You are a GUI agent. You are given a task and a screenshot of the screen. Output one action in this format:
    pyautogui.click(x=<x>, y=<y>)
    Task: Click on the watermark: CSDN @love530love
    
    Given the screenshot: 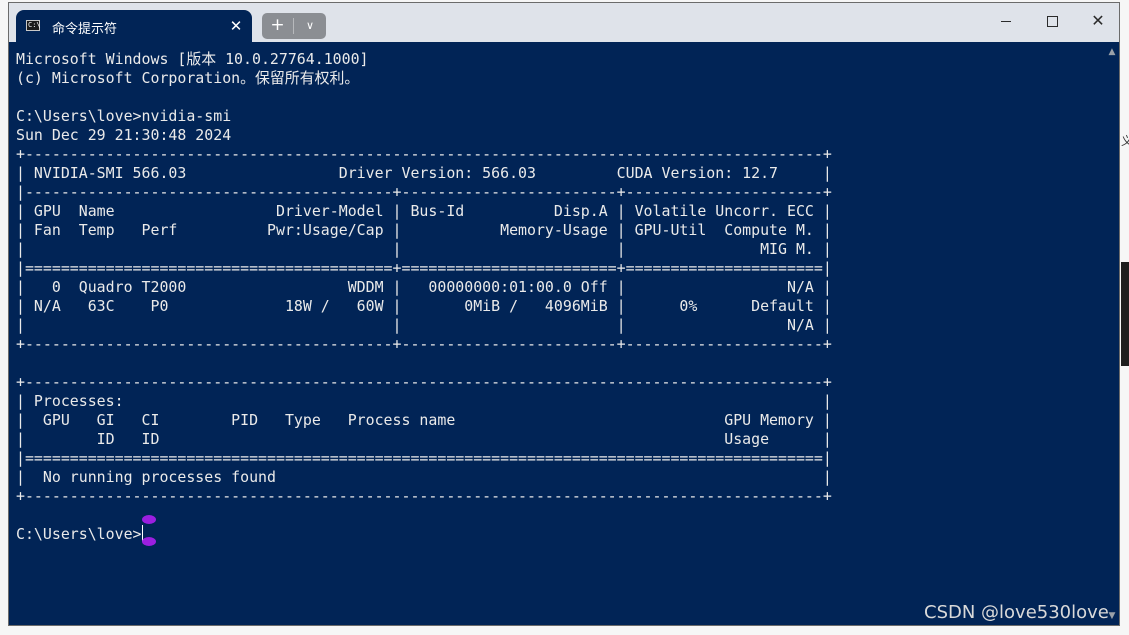 What is the action you would take?
    pyautogui.click(x=1016, y=612)
    